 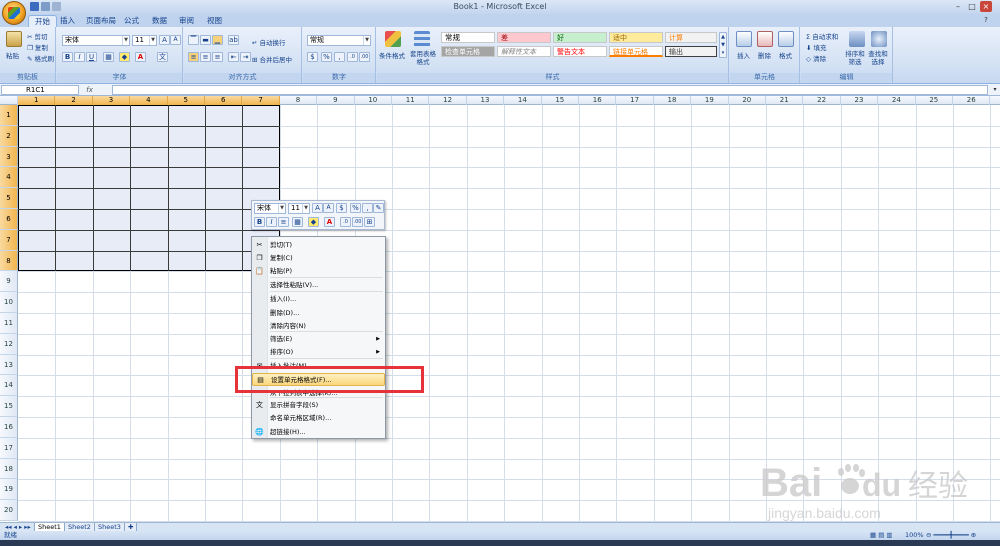 I want to click on row-header: 17, so click(x=9, y=448).